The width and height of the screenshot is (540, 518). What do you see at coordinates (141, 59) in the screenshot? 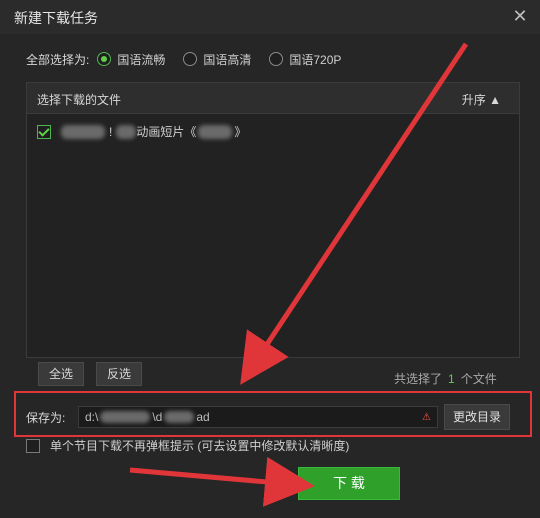
I see `radio-label: 国语流畅` at bounding box center [141, 59].